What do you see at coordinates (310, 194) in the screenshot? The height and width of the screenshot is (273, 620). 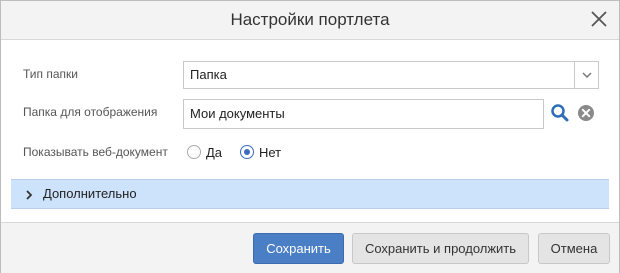 I see `advanced-section-header: Дополнительно` at bounding box center [310, 194].